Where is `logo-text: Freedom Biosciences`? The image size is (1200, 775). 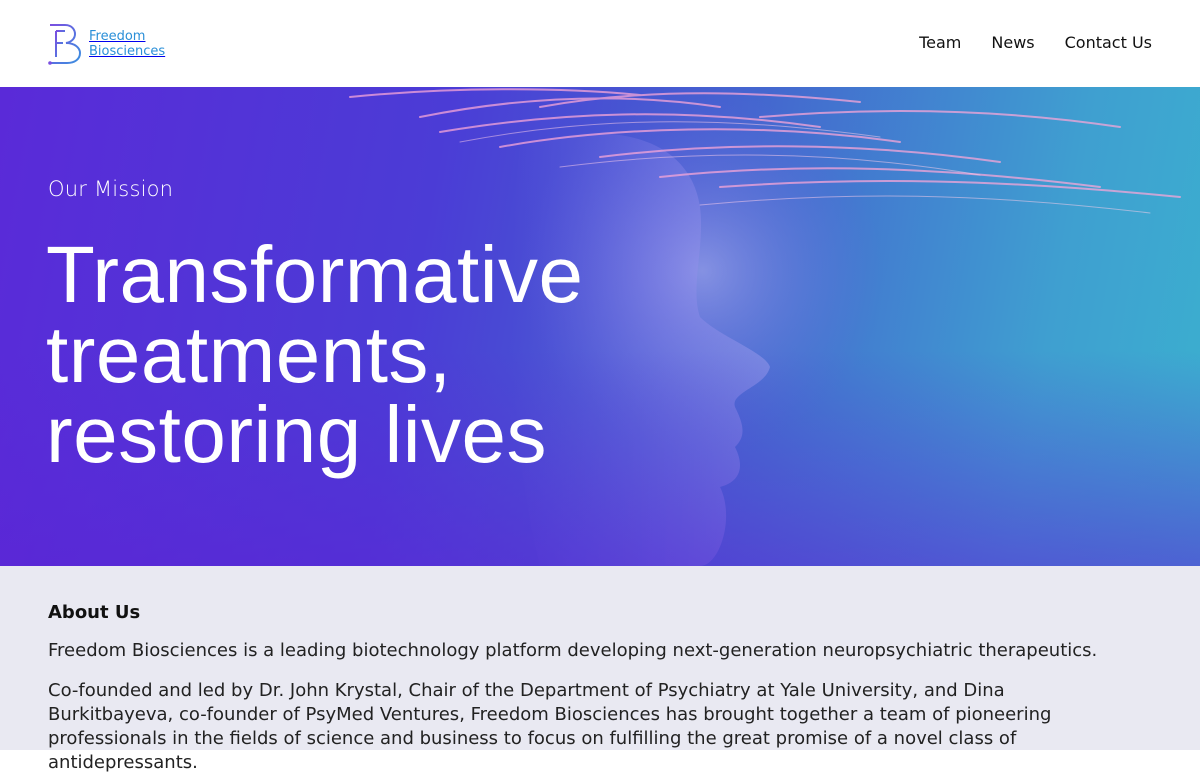
logo-text: Freedom Biosciences is located at coordinates (127, 44).